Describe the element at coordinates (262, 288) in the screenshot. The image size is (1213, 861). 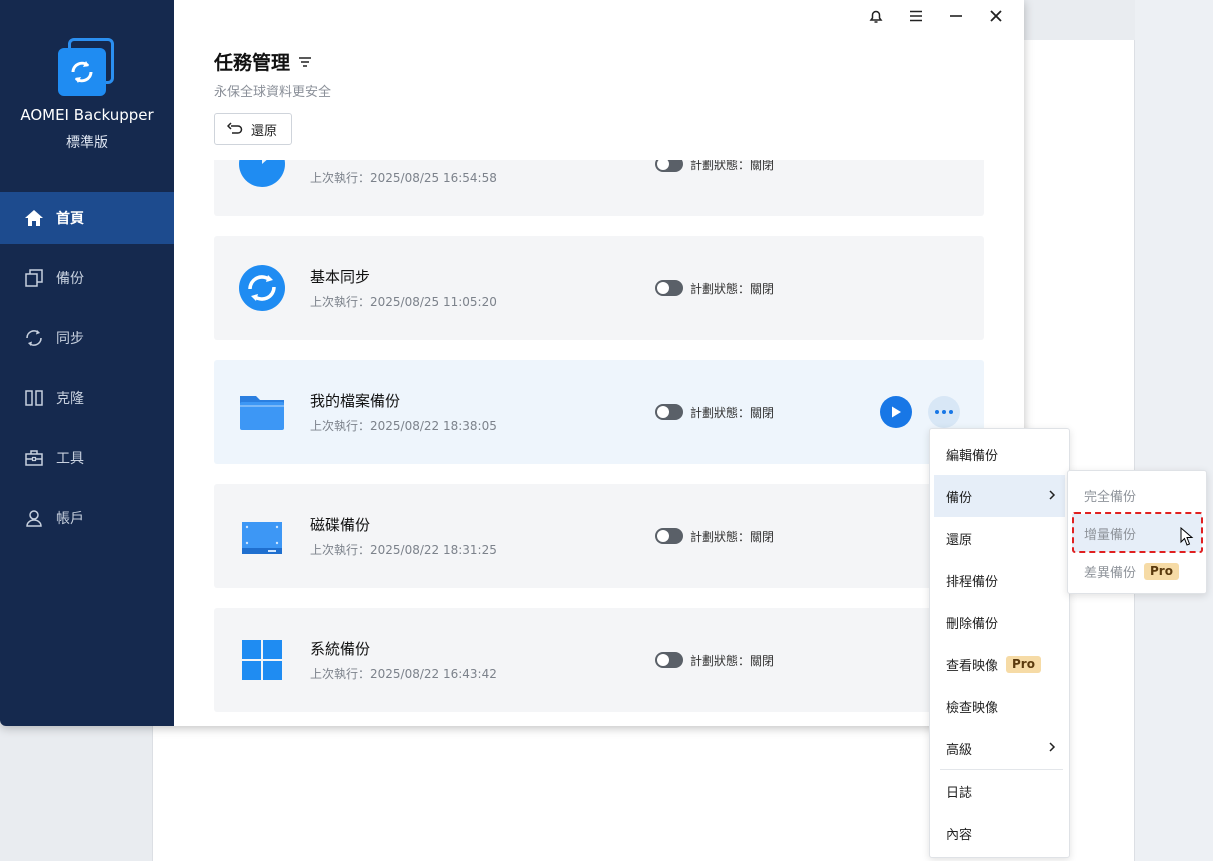
I see `sync-circle-icon` at that location.